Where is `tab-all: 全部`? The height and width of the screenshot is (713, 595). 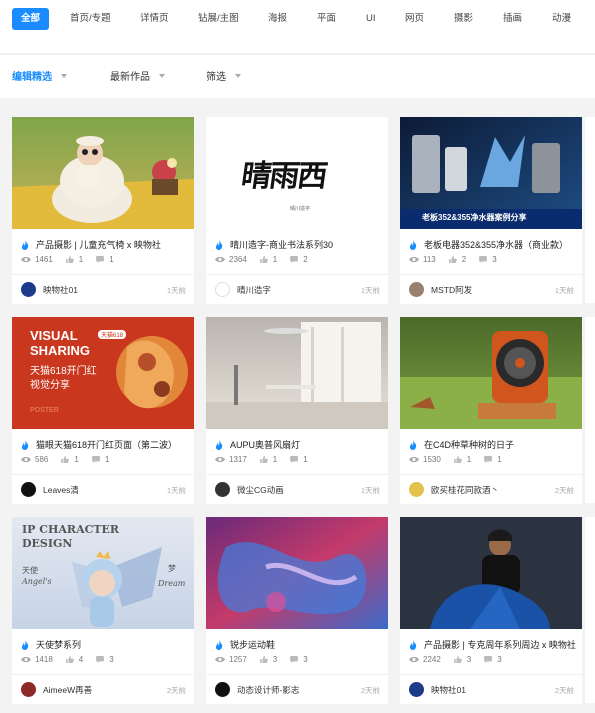 tab-all: 全部 is located at coordinates (31, 19).